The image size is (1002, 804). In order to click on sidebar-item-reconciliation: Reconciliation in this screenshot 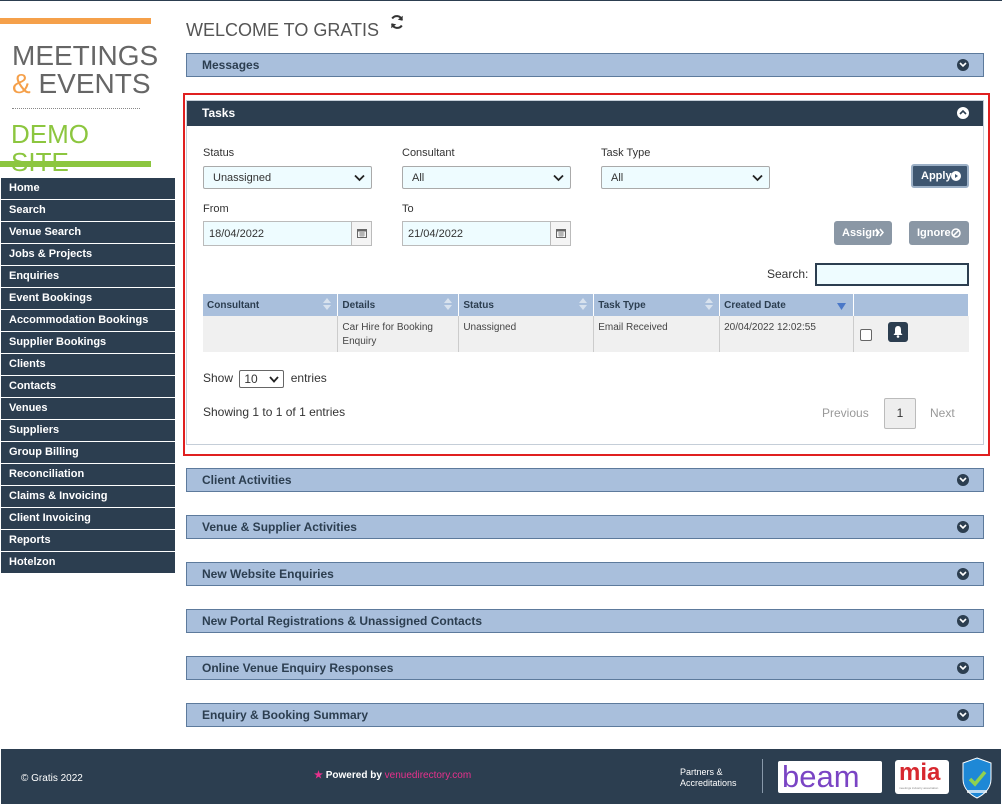, I will do `click(88, 474)`.